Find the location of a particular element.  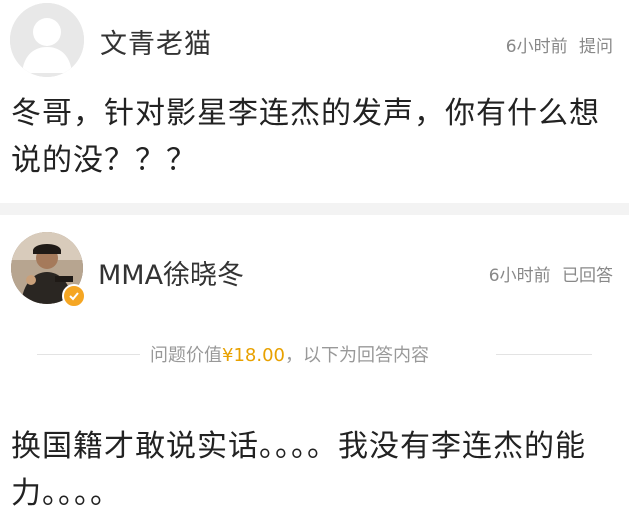

answer-status: 已回答 is located at coordinates (587, 276).